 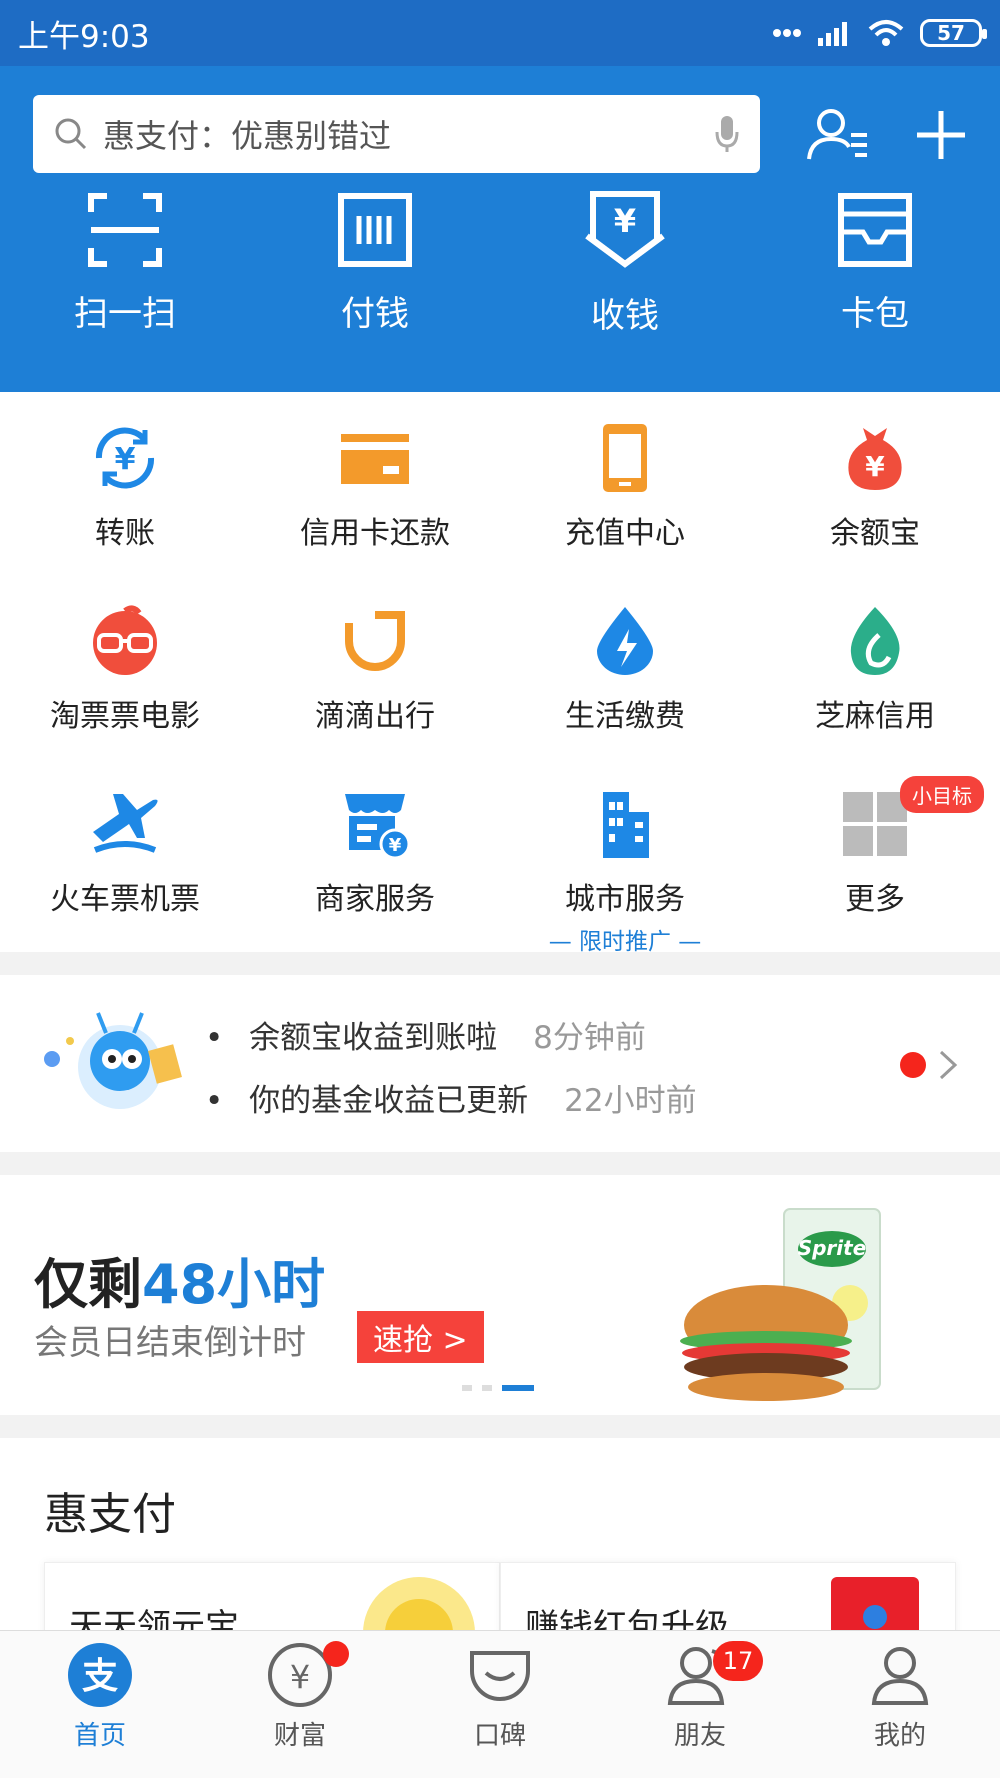 What do you see at coordinates (625, 641) in the screenshot?
I see `lightning-drop-icon` at bounding box center [625, 641].